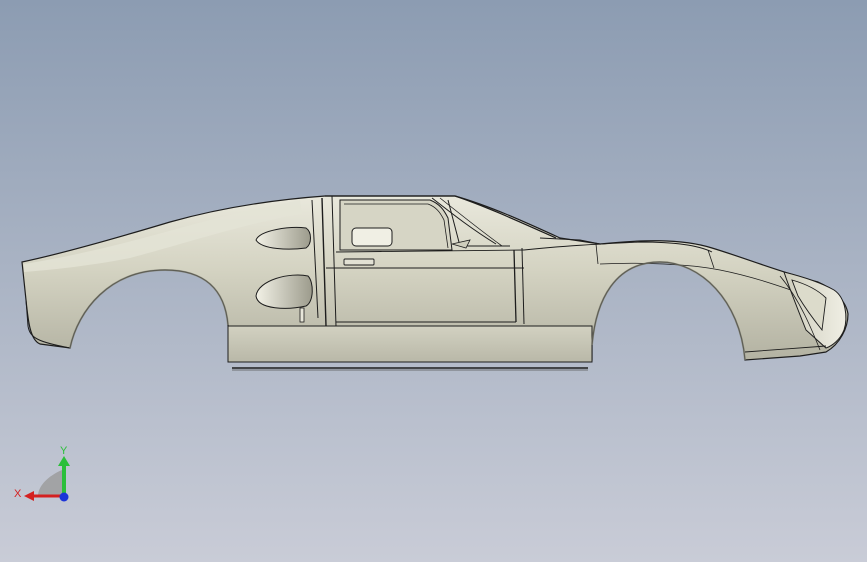 The width and height of the screenshot is (867, 562). What do you see at coordinates (18, 494) in the screenshot?
I see `x-axis-label: X` at bounding box center [18, 494].